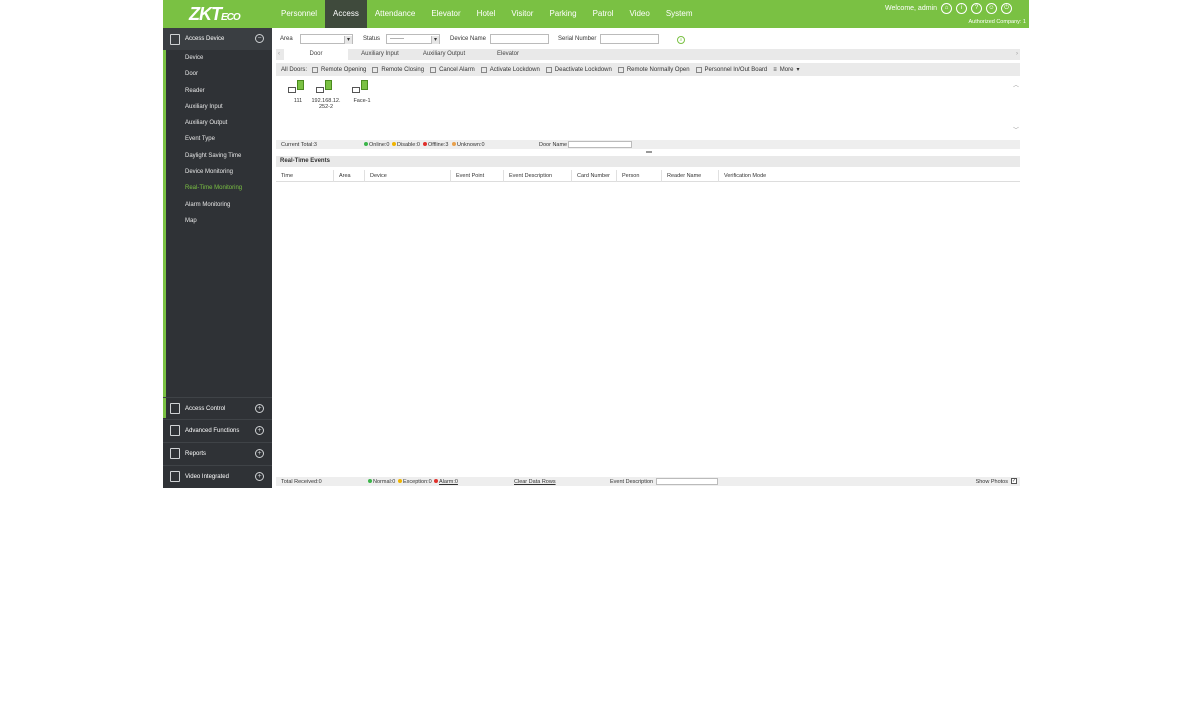 The image size is (1191, 702). I want to click on info-icon: i, so click(961, 8).